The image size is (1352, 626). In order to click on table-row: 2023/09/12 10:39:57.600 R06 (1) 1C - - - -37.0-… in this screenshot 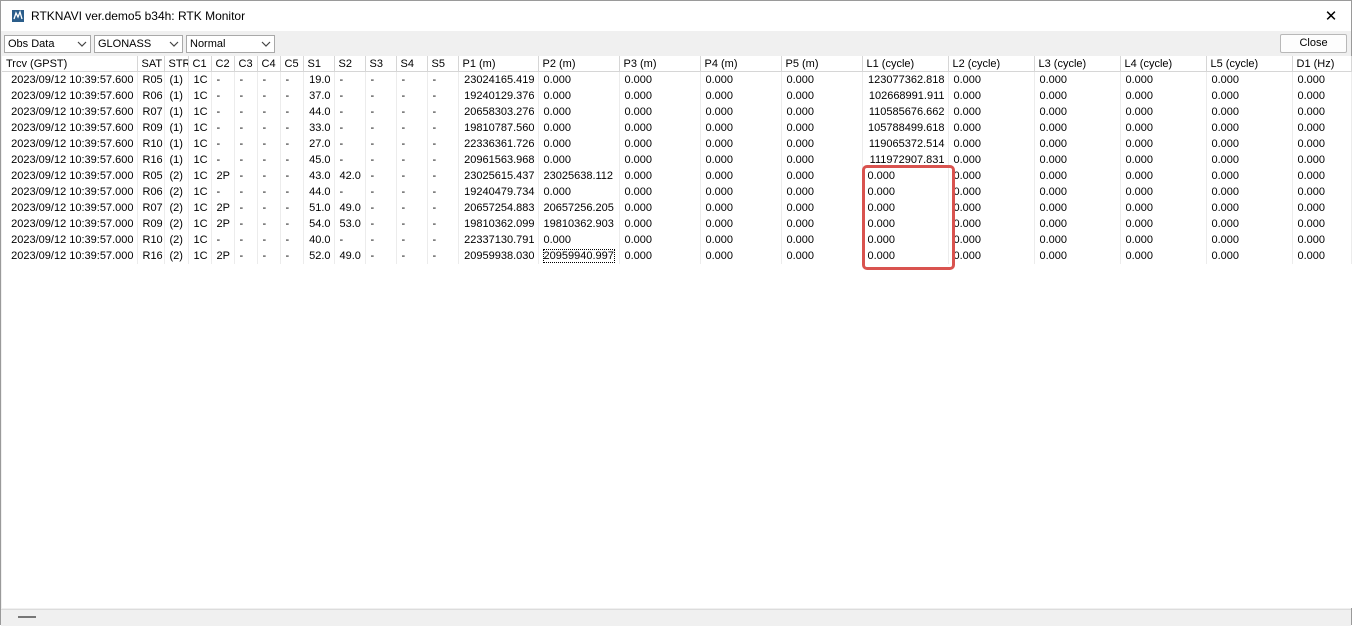, I will do `click(677, 96)`.